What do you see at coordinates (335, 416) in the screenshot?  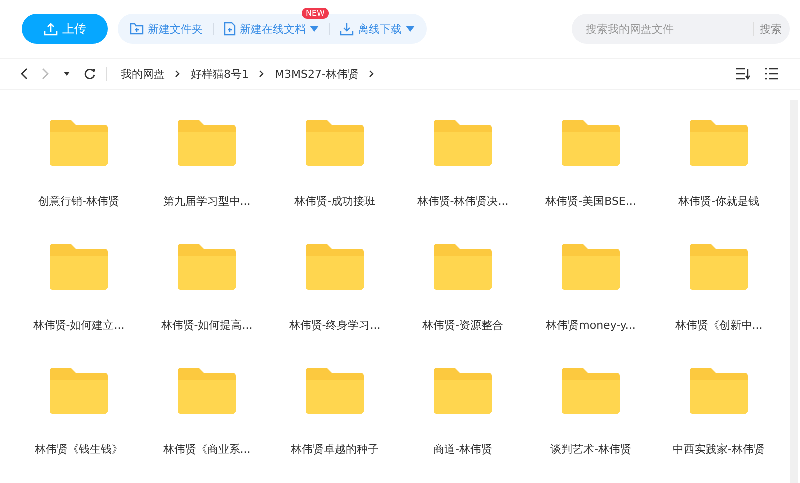 I see `folder-item: 林伟贤卓越的种子` at bounding box center [335, 416].